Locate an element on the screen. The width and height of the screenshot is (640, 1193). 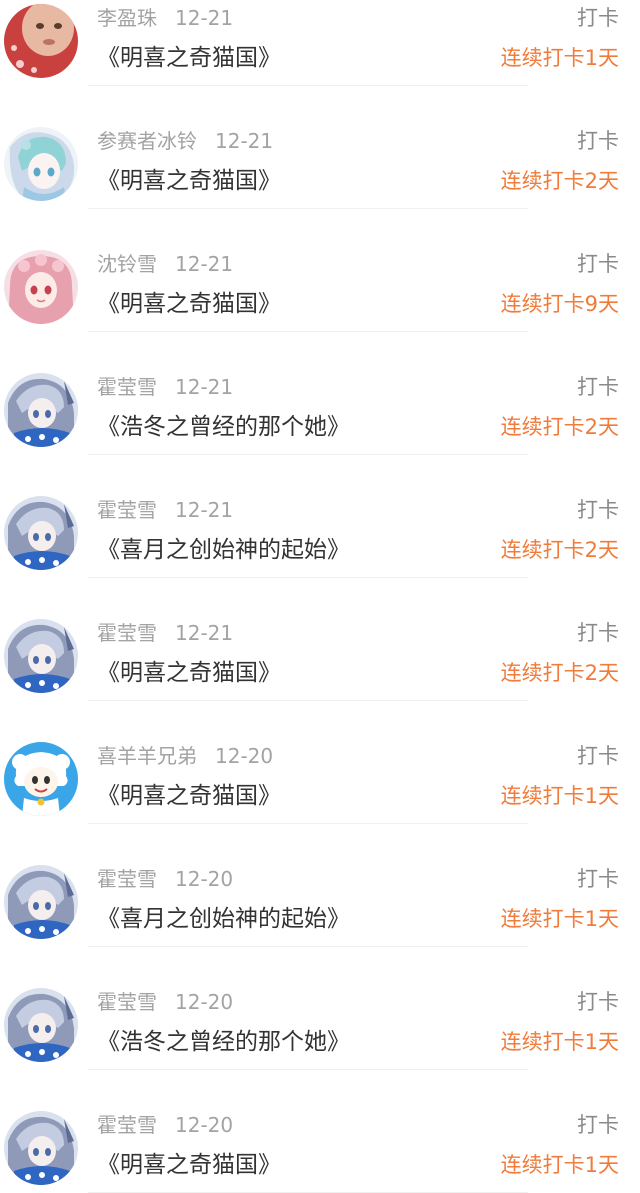
username: 李盈珠 is located at coordinates (127, 18).